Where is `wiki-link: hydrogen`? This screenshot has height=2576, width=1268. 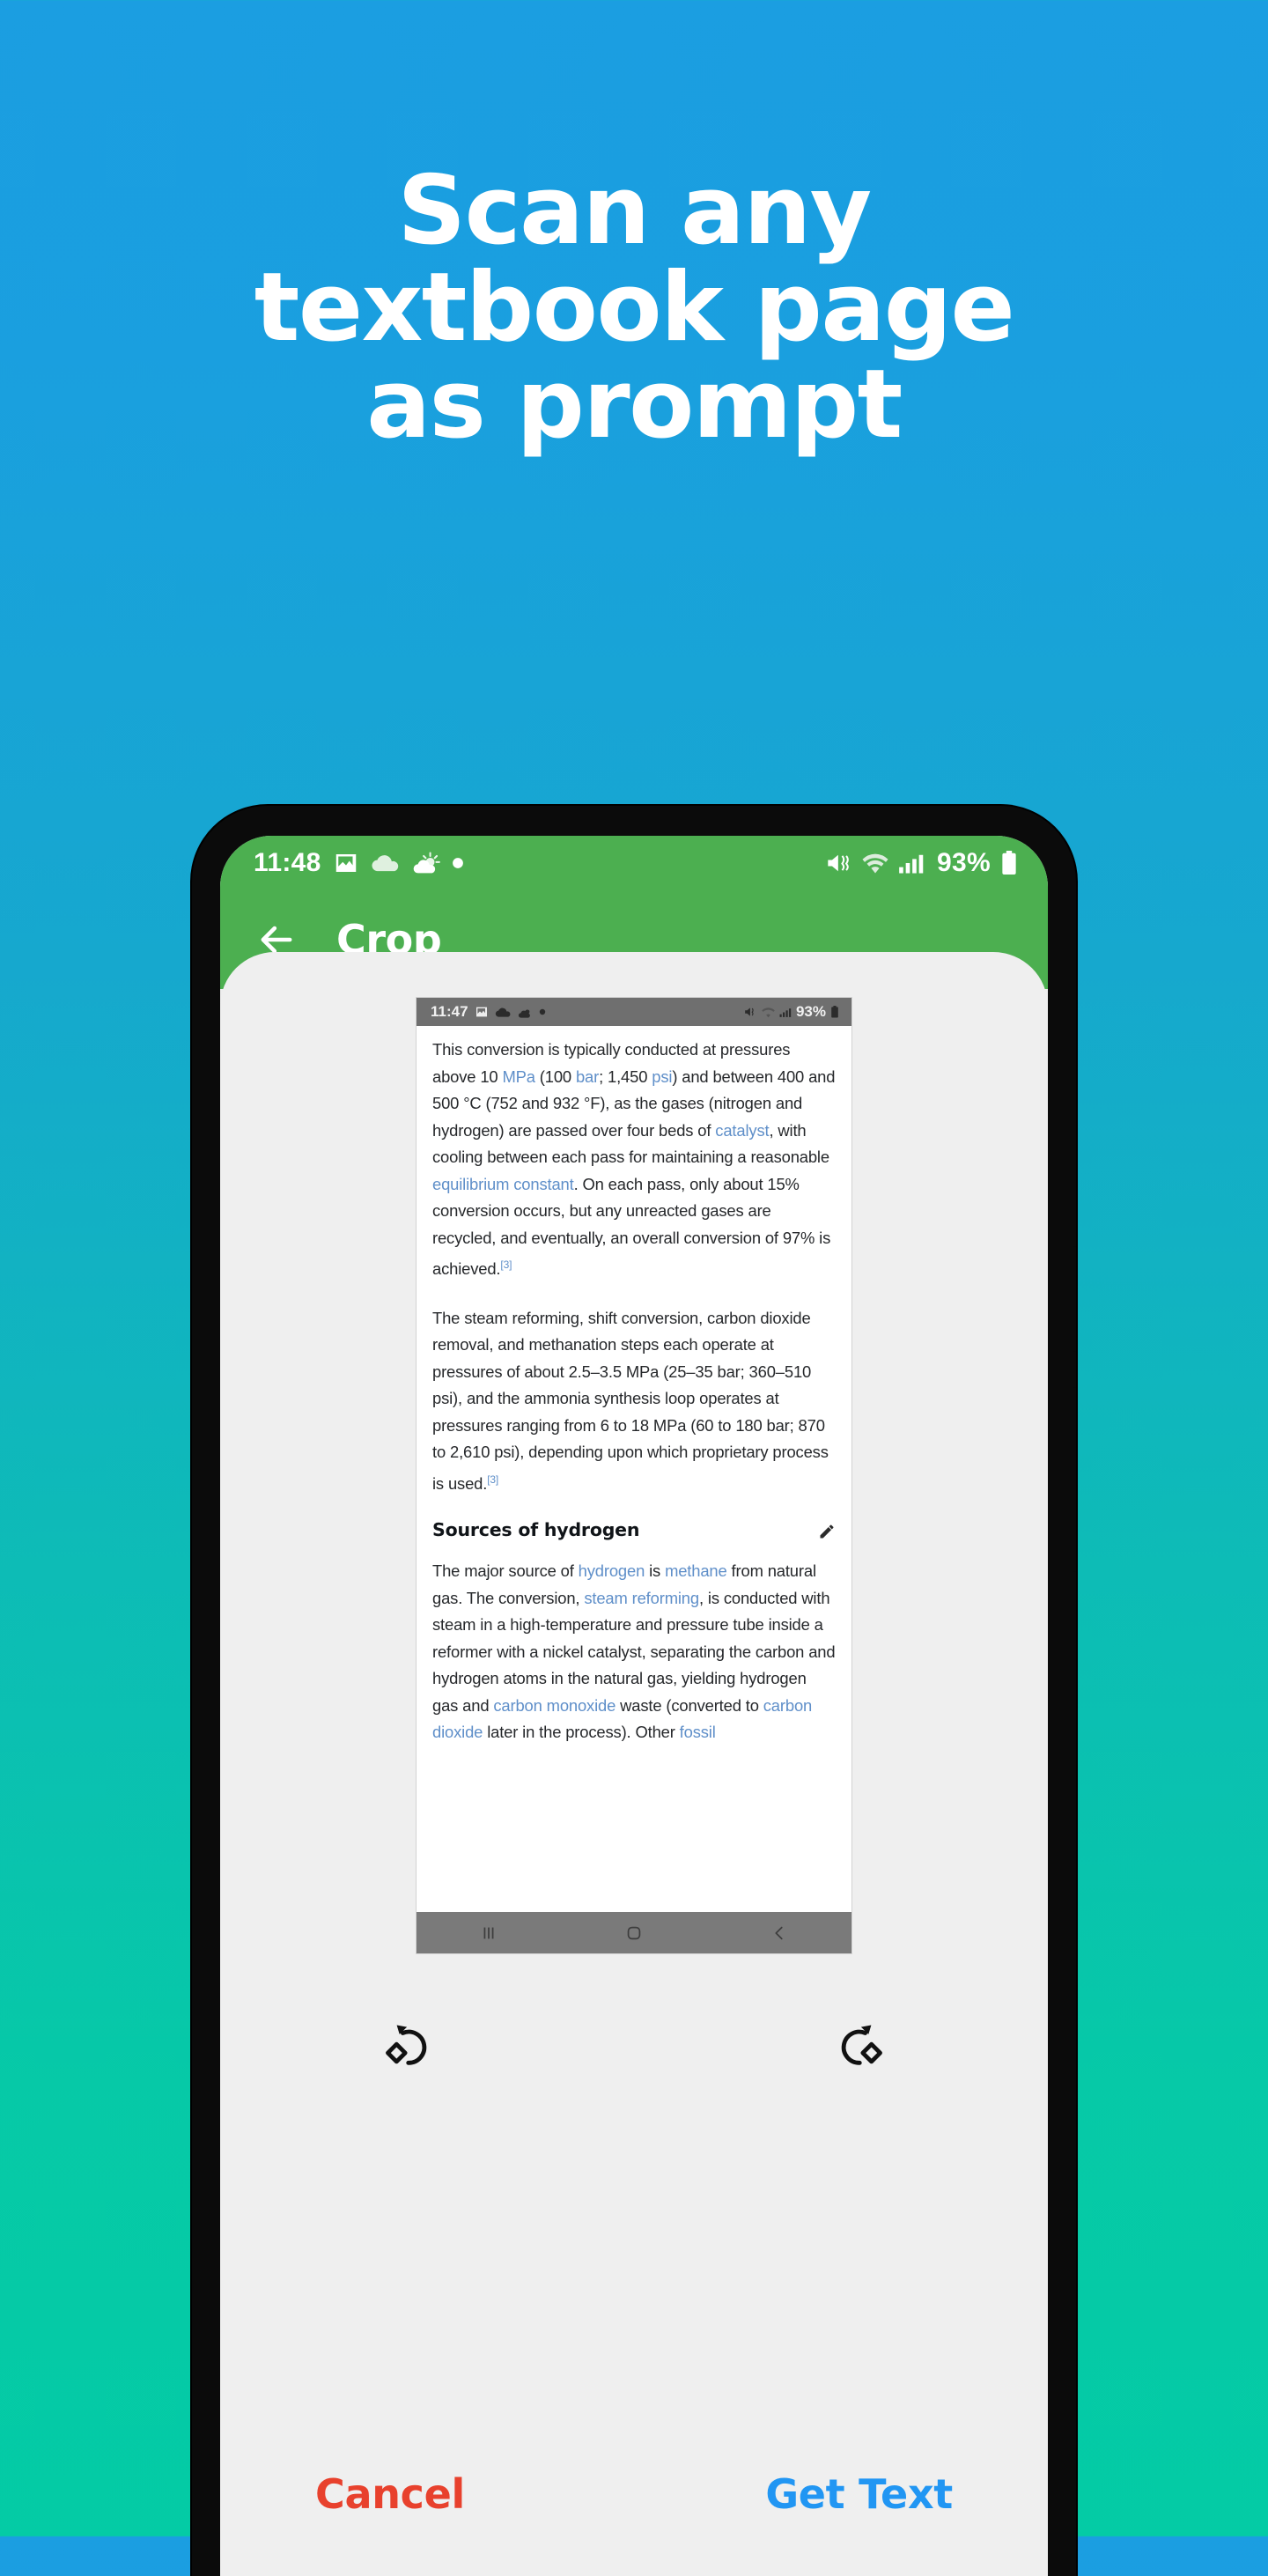
wiki-link: hydrogen is located at coordinates (612, 1570).